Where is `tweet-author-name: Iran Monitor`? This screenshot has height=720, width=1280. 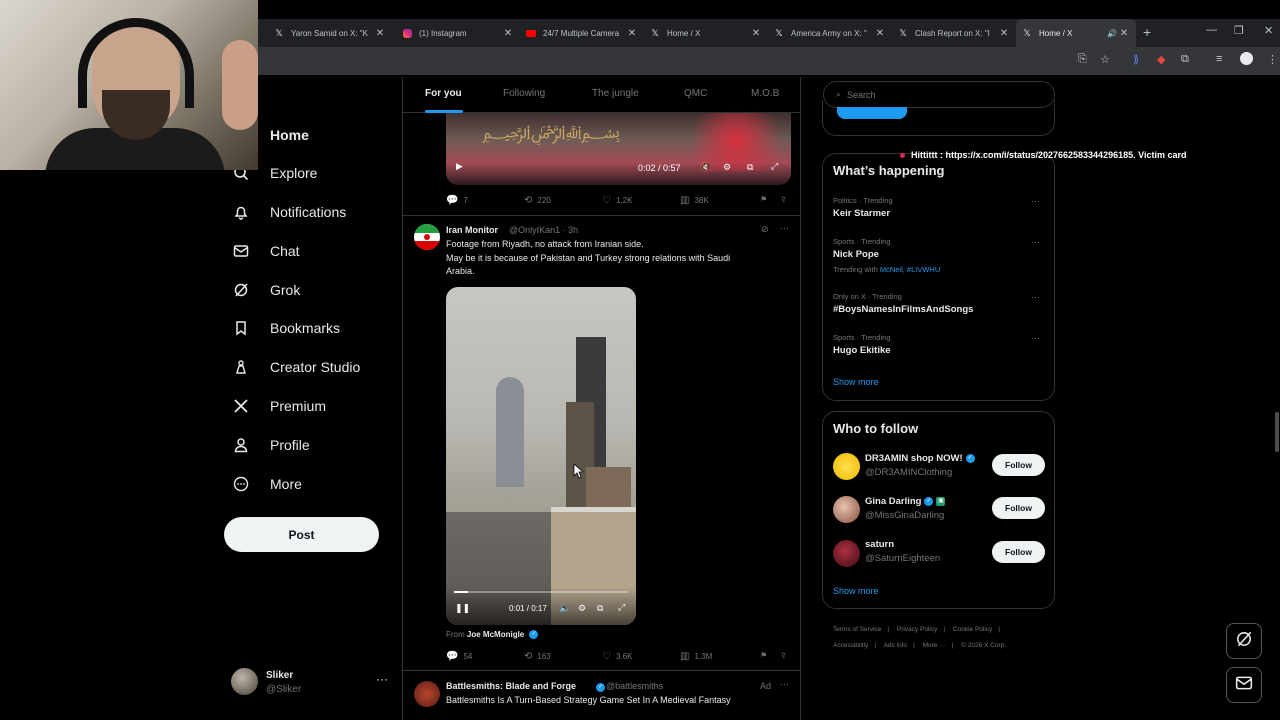 tweet-author-name: Iran Monitor is located at coordinates (472, 230).